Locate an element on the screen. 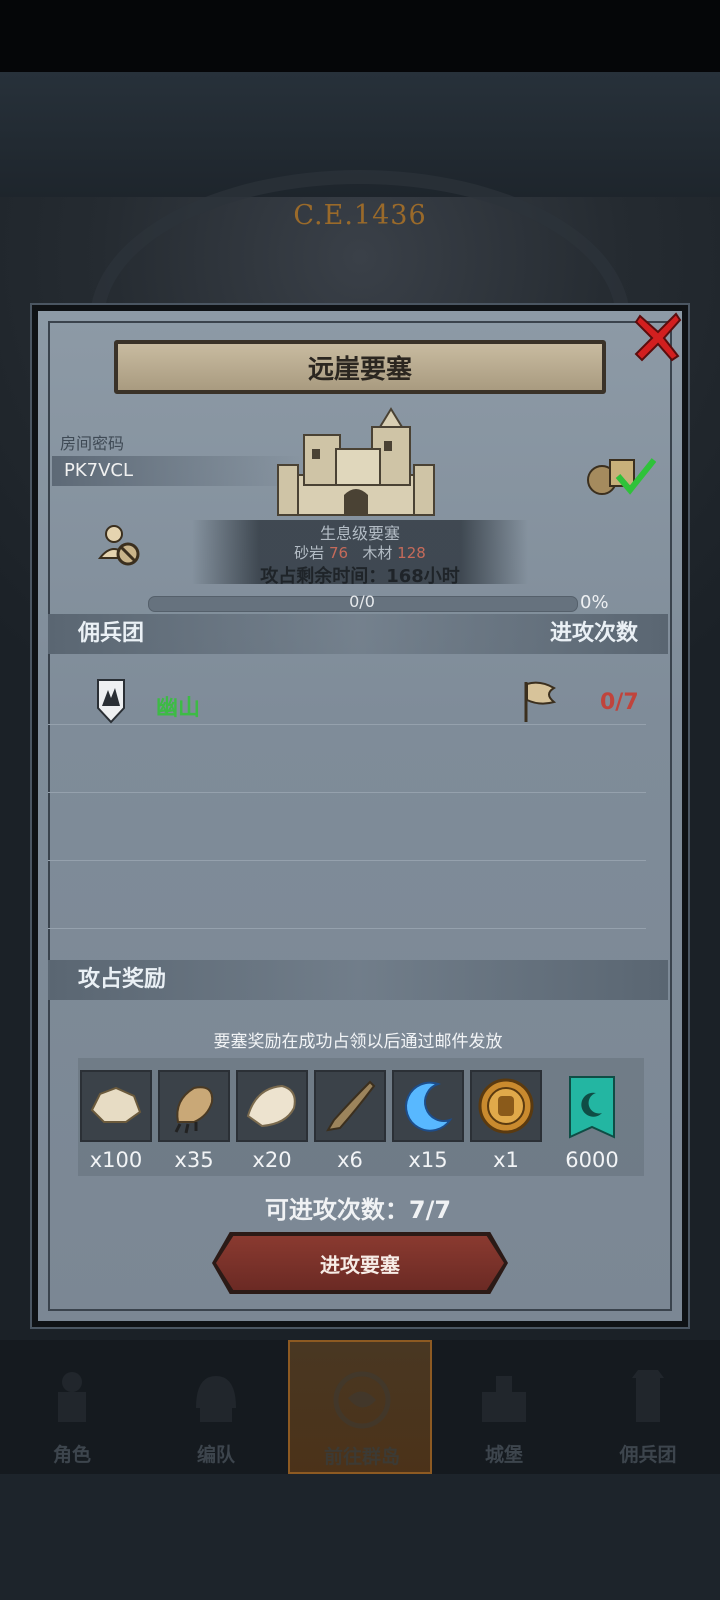  mercenary-section-header: 佣兵团 进攻次数 is located at coordinates (358, 634).